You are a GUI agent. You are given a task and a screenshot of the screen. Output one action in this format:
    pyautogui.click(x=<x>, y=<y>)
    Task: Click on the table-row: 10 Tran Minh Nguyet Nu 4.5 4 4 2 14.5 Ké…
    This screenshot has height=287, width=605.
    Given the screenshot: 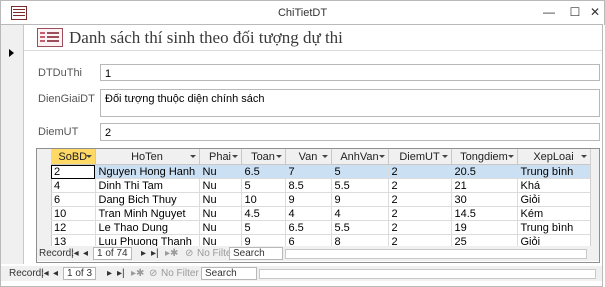 What is the action you would take?
    pyautogui.click(x=321, y=213)
    